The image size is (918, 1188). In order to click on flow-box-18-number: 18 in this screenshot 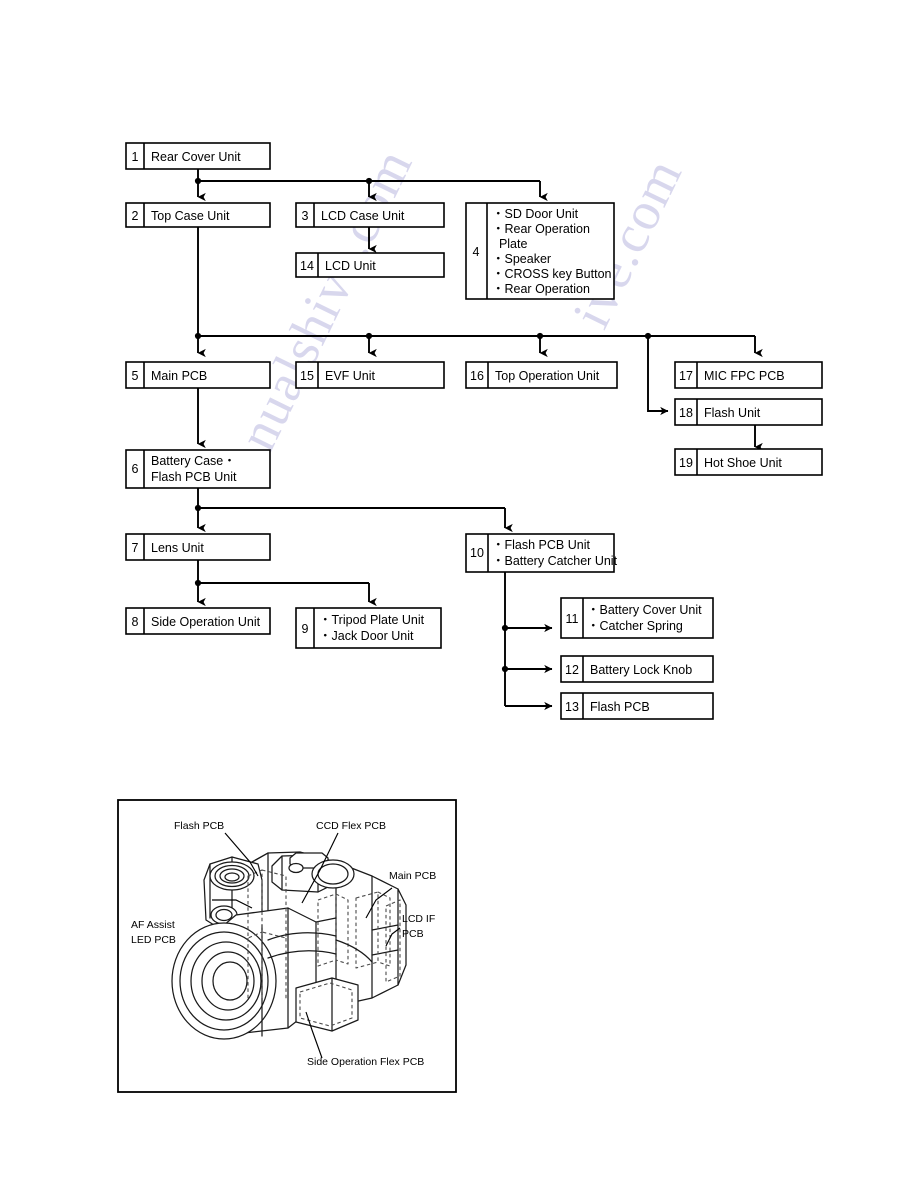, I will do `click(686, 413)`.